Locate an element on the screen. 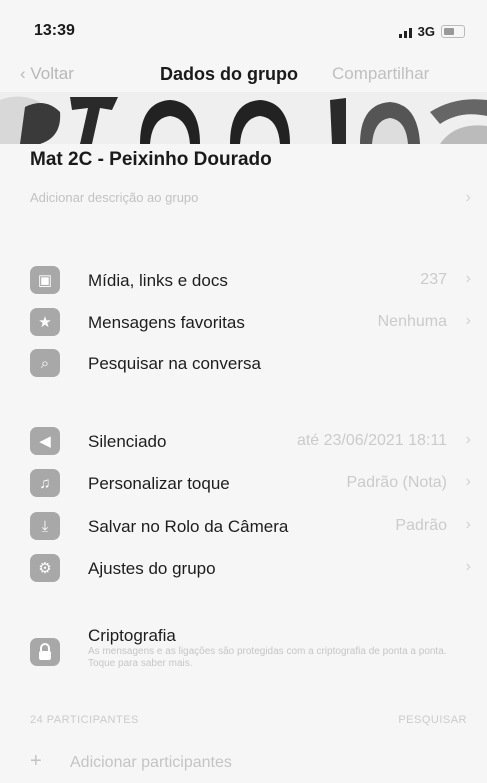  participants-header: 24 PARTICIPANTES is located at coordinates (84, 720).